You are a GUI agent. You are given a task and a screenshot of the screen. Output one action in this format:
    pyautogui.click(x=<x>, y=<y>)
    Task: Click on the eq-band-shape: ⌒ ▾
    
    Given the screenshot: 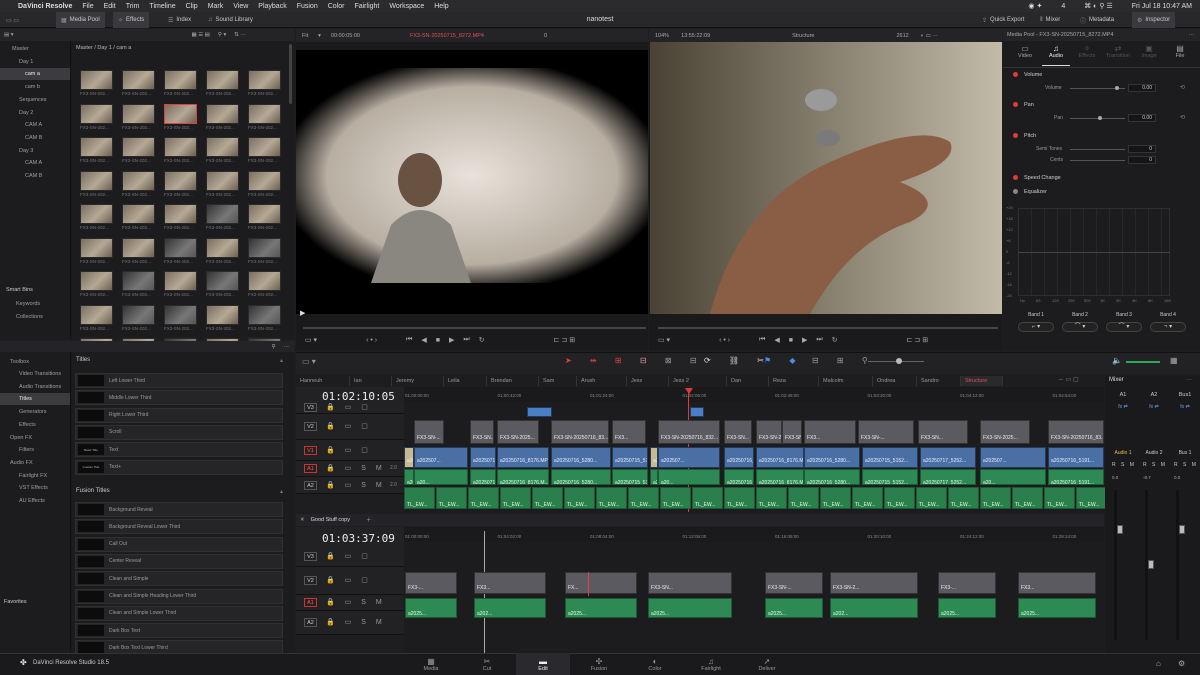 What is the action you would take?
    pyautogui.click(x=1080, y=327)
    